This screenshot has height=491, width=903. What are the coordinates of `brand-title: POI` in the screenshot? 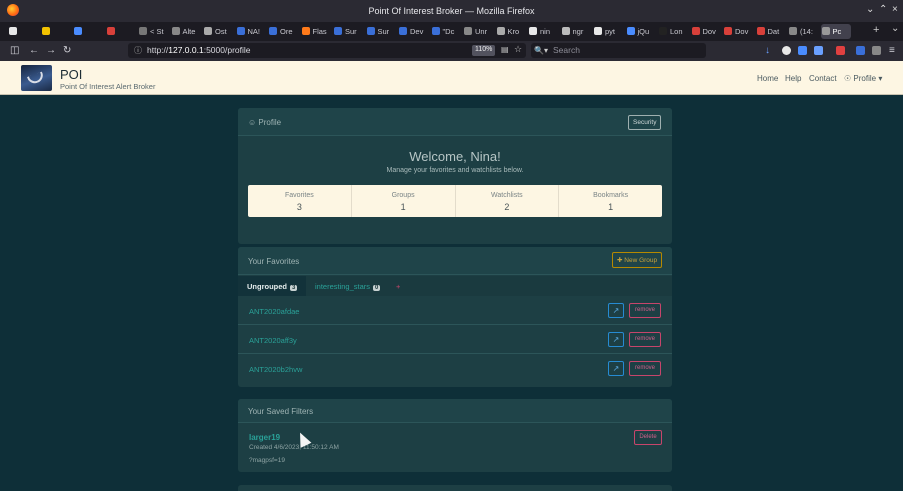 It's located at (71, 74).